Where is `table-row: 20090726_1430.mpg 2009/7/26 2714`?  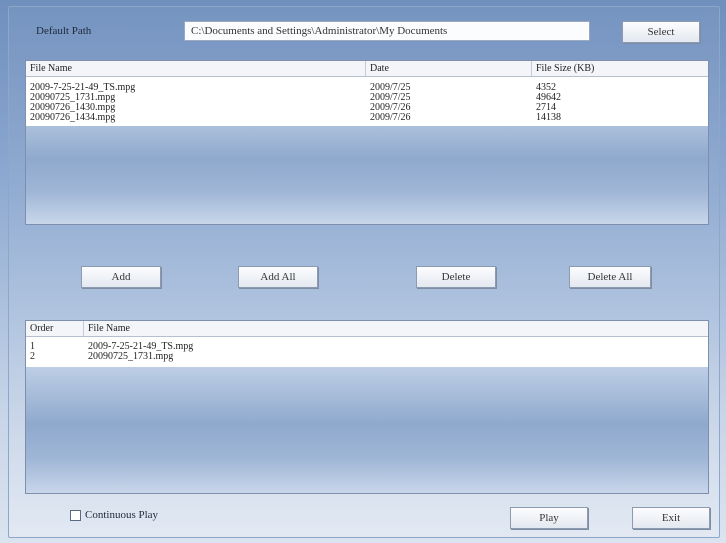 table-row: 20090726_1430.mpg 2009/7/26 2714 is located at coordinates (367, 108).